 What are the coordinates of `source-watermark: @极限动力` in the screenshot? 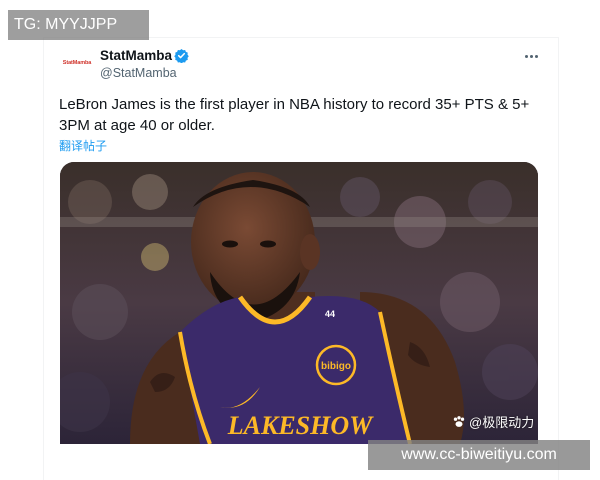 It's located at (493, 421).